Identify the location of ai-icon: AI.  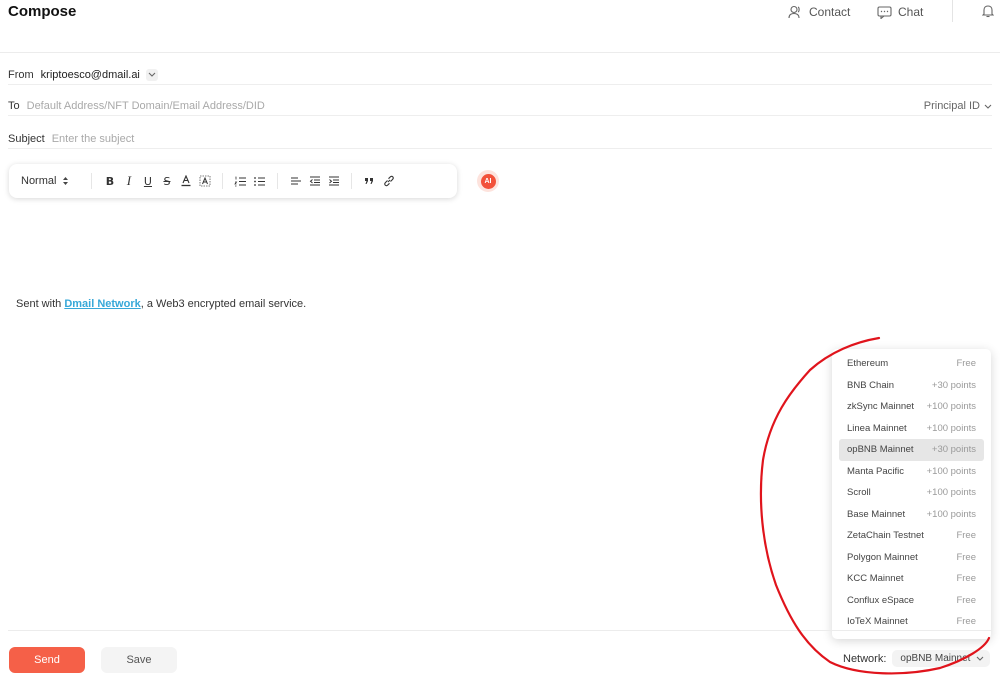
(488, 181).